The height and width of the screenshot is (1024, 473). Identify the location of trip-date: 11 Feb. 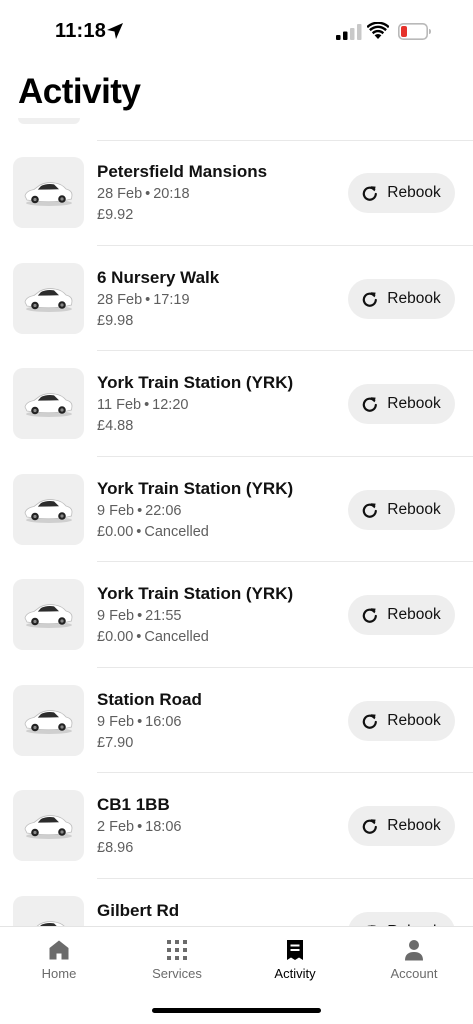
(119, 405).